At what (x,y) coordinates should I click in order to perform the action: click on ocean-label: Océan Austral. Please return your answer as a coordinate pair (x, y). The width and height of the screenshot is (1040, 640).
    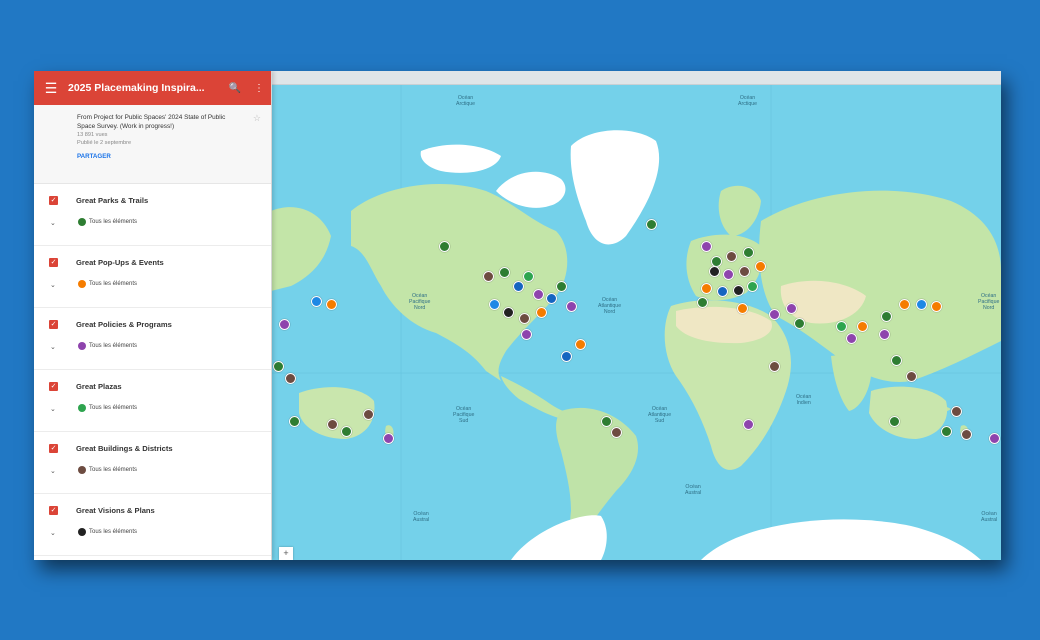
    Looking at the image, I should click on (421, 517).